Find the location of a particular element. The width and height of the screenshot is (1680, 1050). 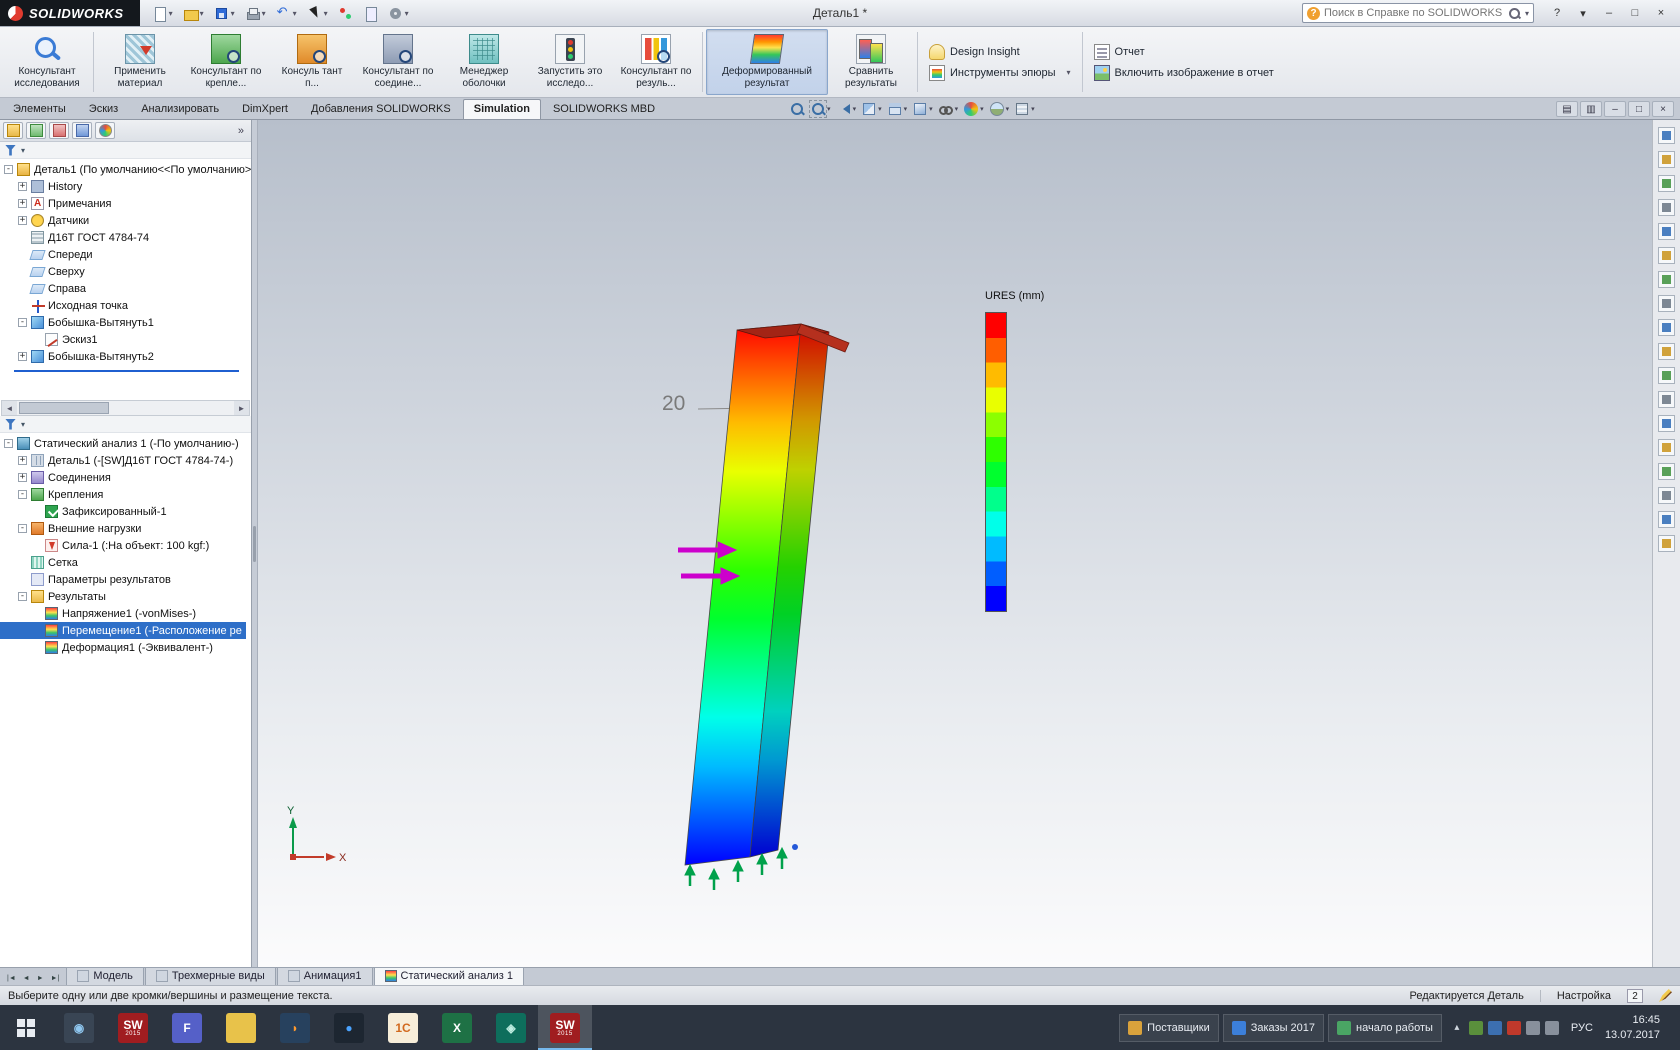

media-app: ◉ is located at coordinates (79, 1027).